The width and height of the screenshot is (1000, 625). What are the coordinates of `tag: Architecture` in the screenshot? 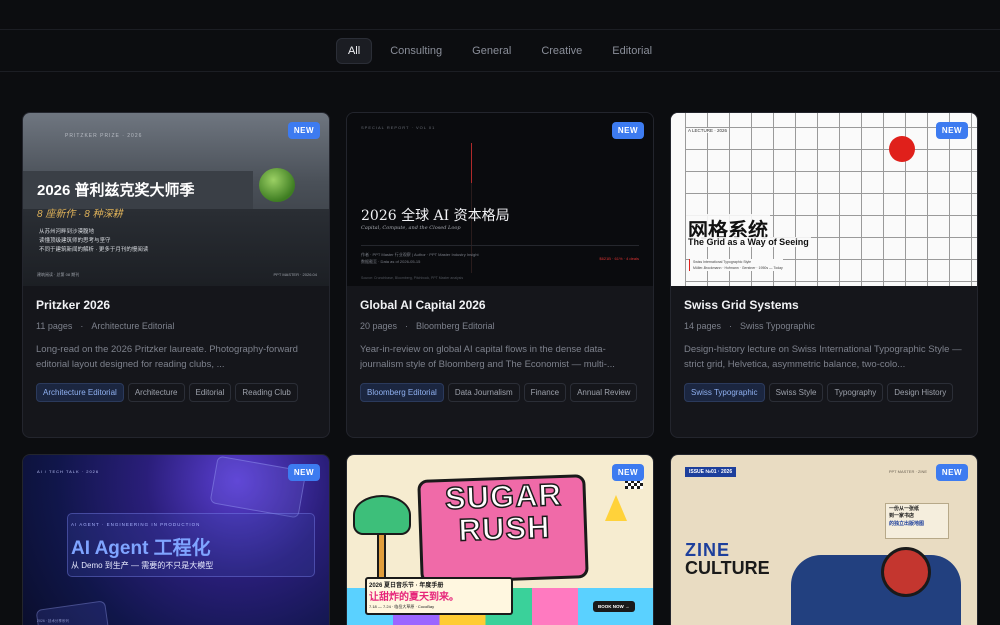 It's located at (156, 392).